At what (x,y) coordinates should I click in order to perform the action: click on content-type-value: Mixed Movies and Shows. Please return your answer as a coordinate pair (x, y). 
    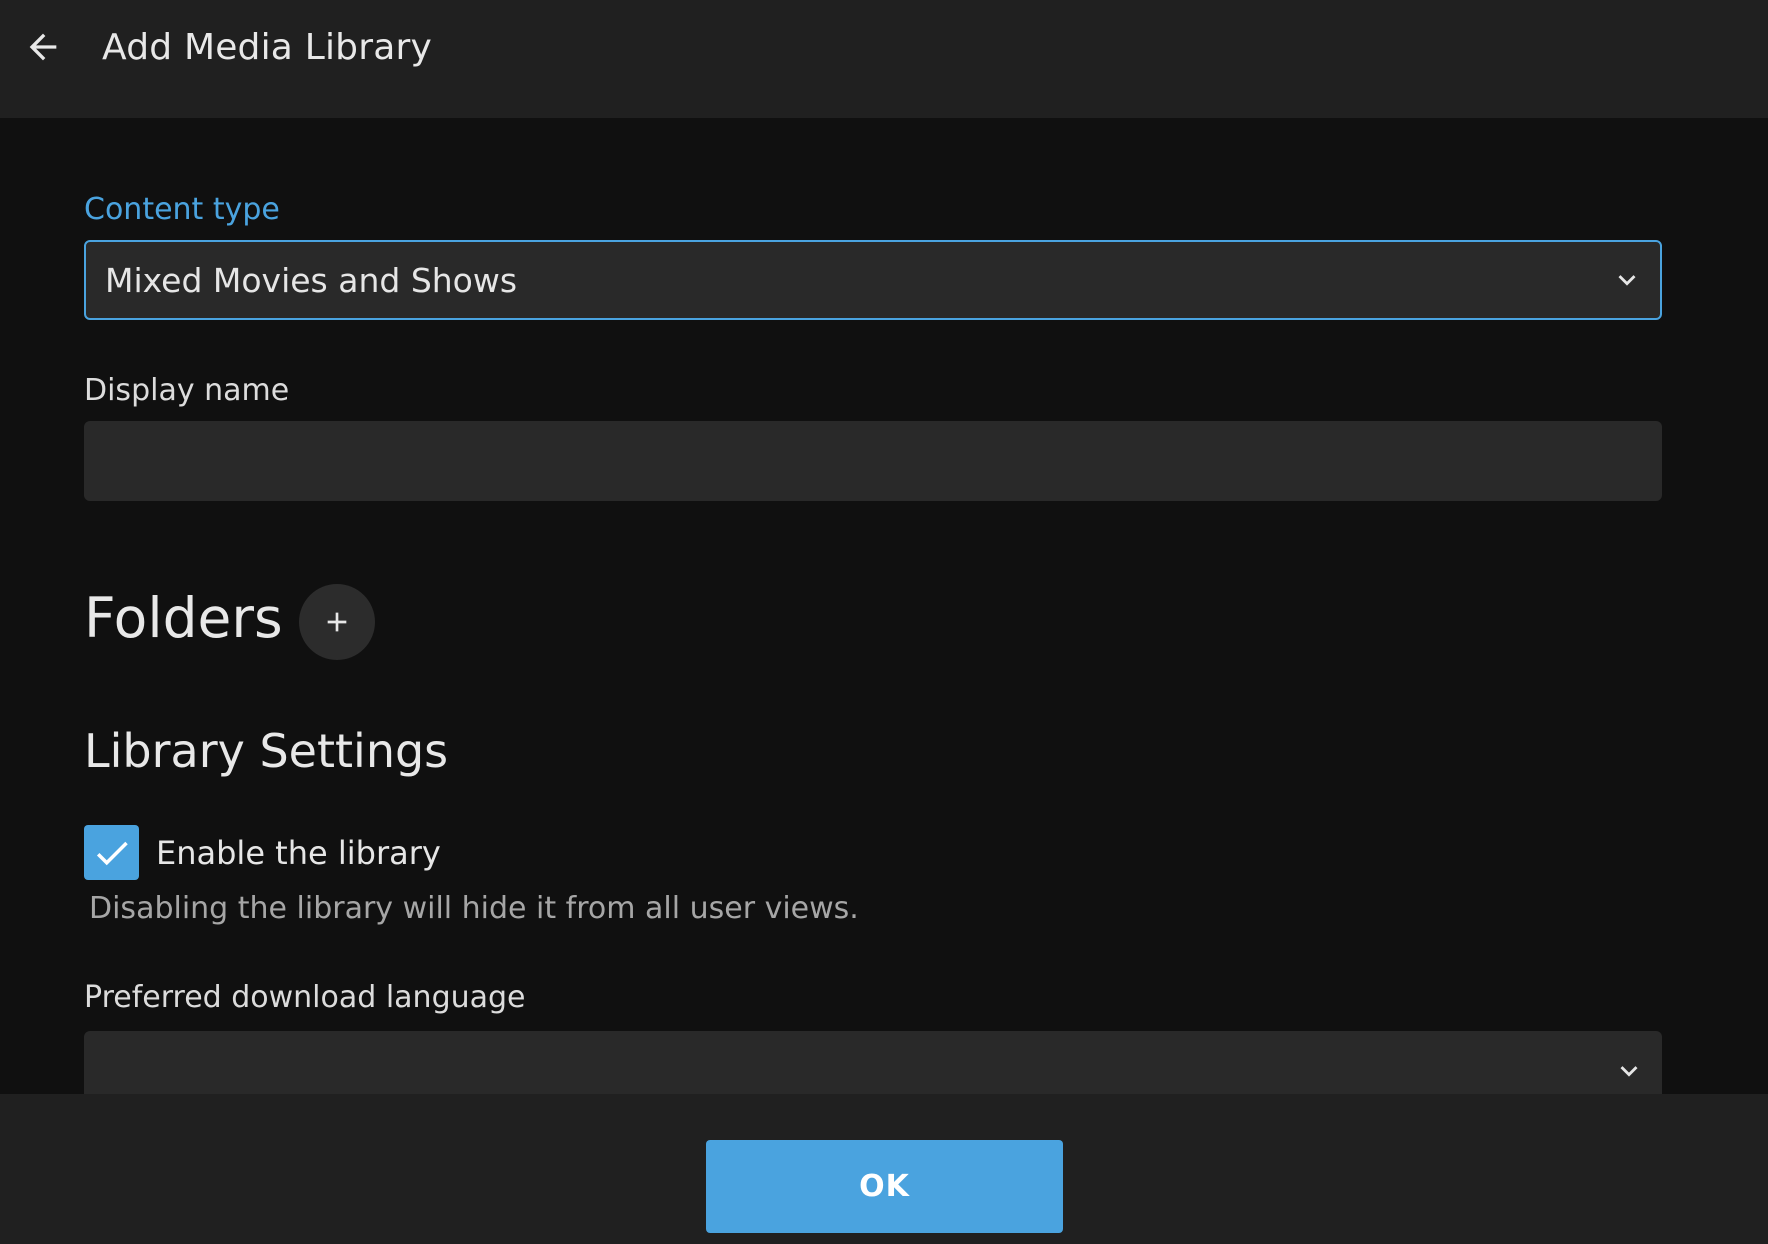
    Looking at the image, I should click on (311, 280).